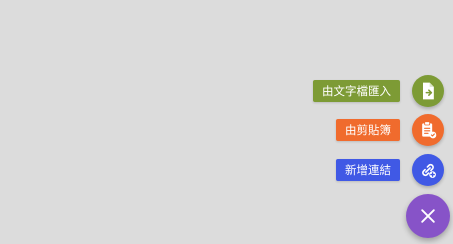  I want to click on from-clipboard-button, so click(428, 130).